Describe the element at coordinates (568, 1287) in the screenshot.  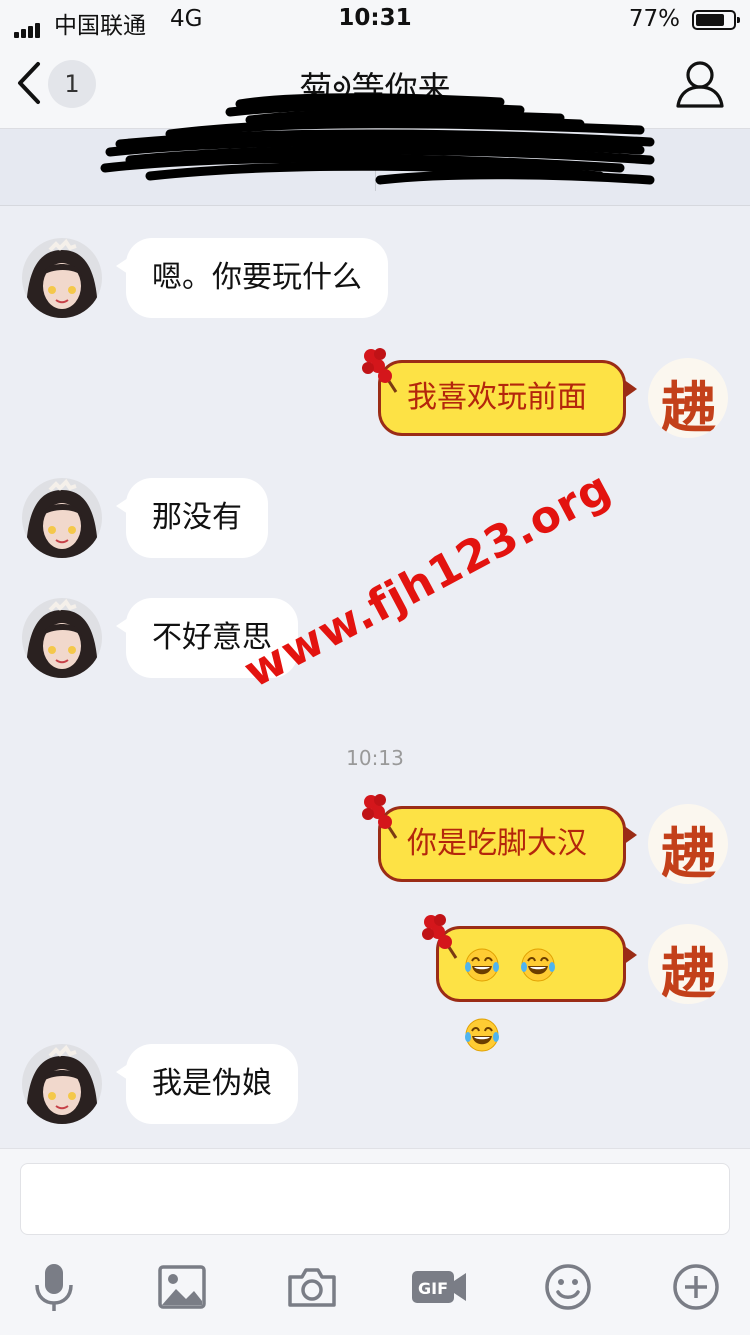
I see `smiley-icon` at that location.